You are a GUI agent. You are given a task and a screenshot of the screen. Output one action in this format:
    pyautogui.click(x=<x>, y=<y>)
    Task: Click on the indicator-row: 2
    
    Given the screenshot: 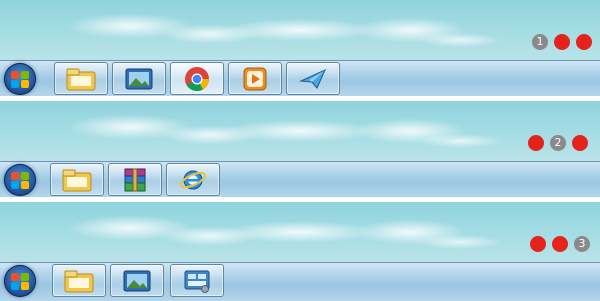 What is the action you would take?
    pyautogui.click(x=558, y=143)
    